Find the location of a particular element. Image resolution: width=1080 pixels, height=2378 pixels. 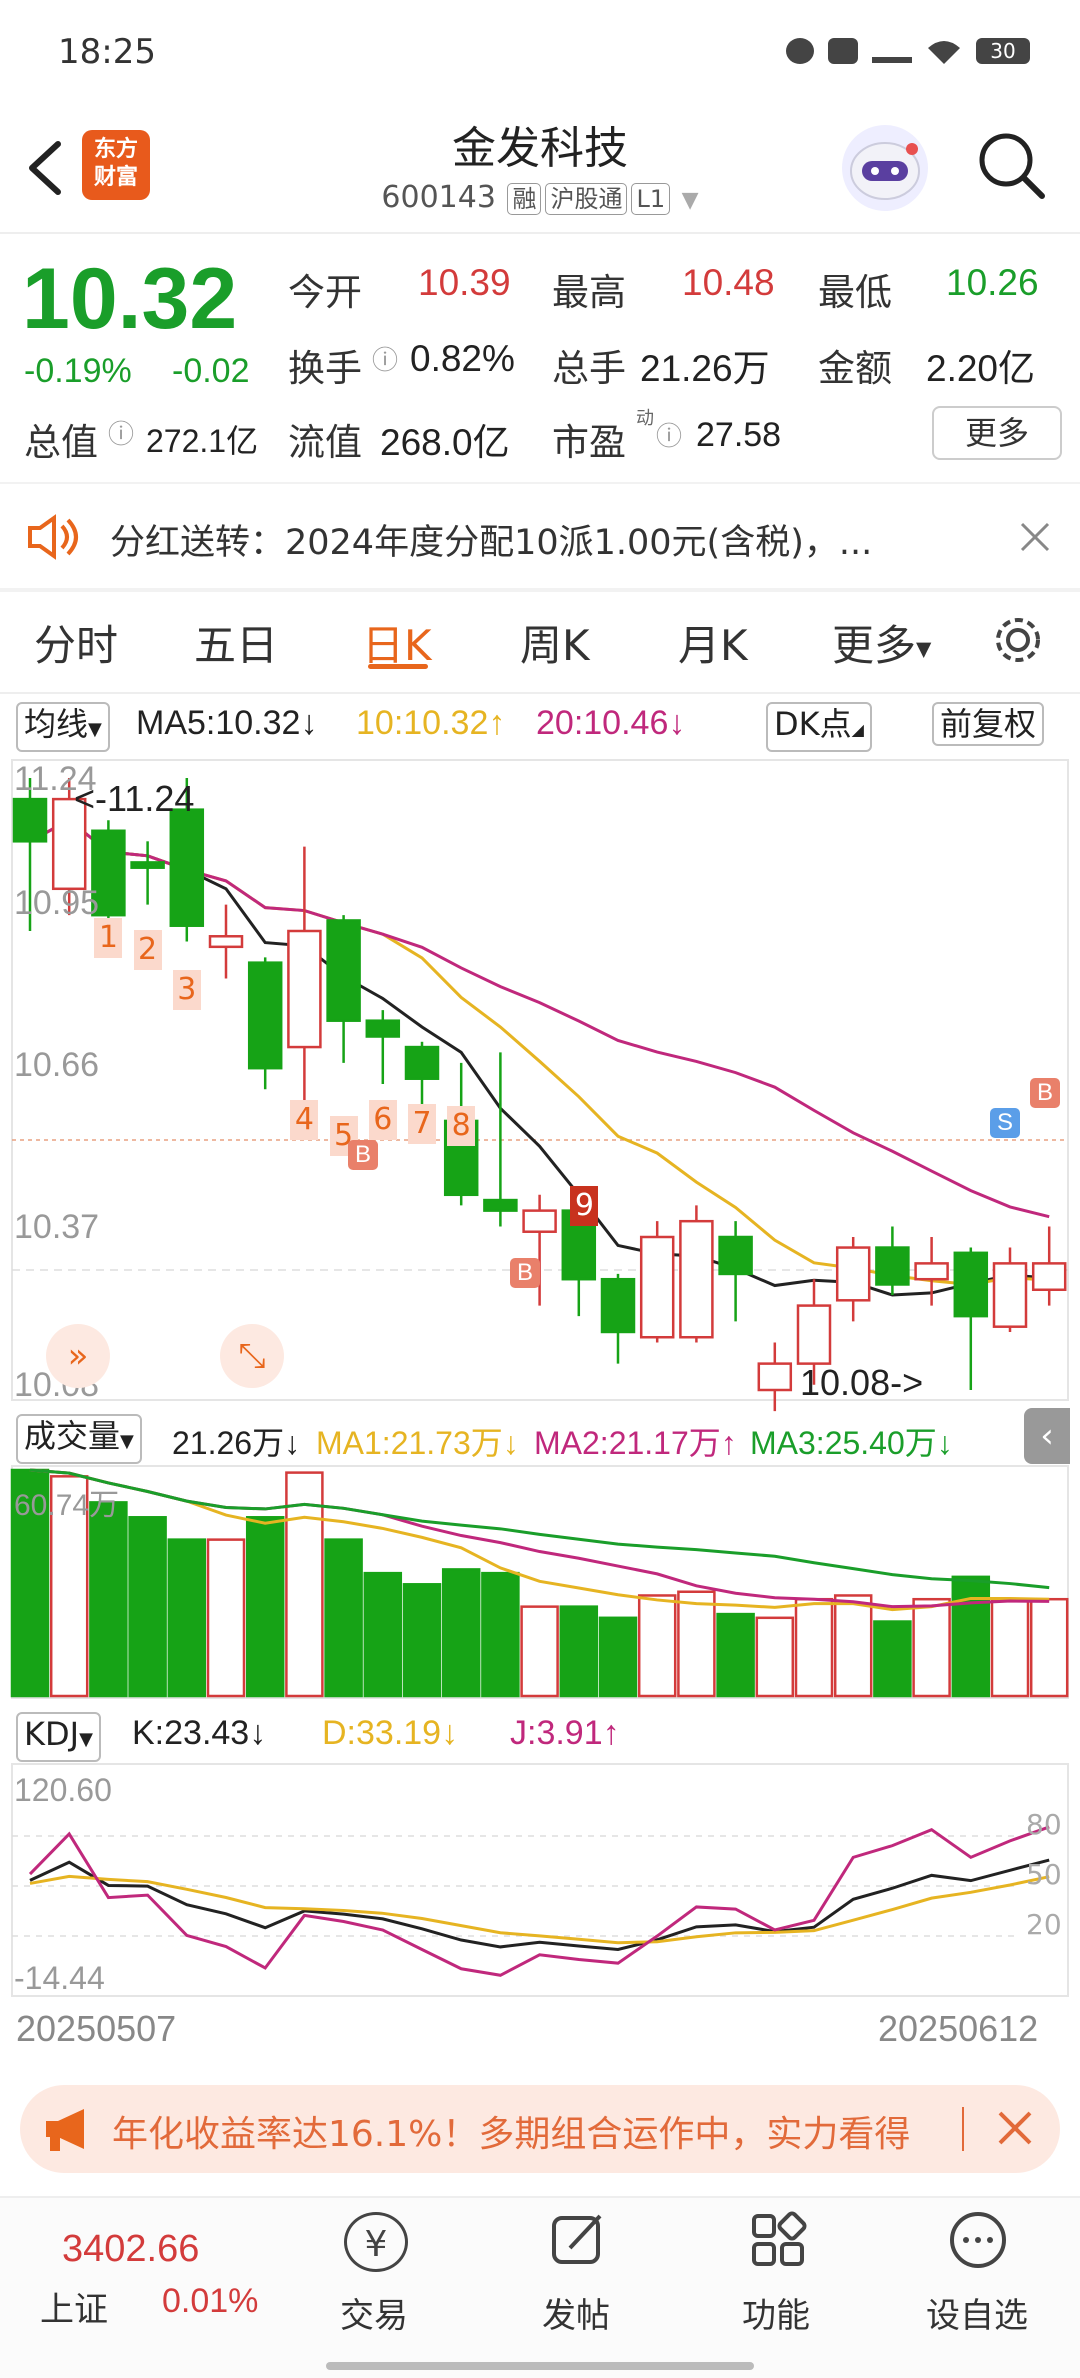

tab-five-day: 五日 is located at coordinates (236, 642).